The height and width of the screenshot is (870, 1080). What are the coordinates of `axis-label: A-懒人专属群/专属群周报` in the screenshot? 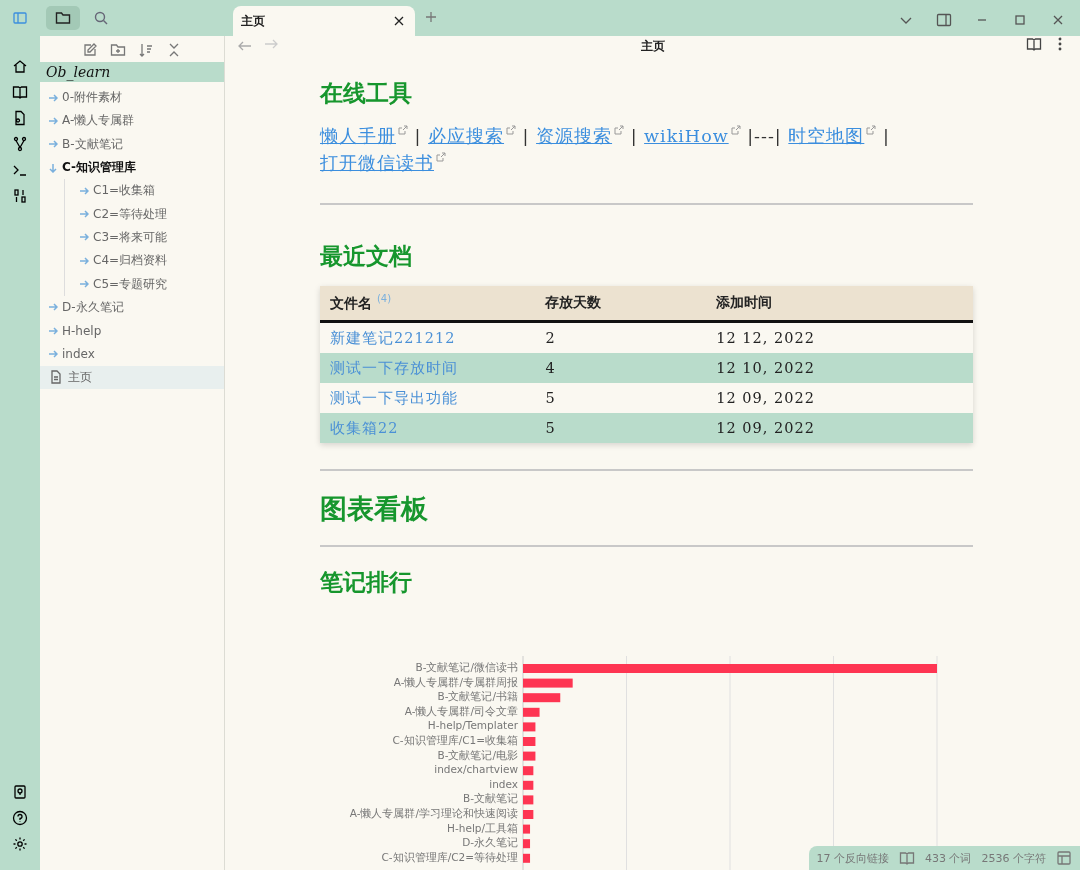 It's located at (455, 681).